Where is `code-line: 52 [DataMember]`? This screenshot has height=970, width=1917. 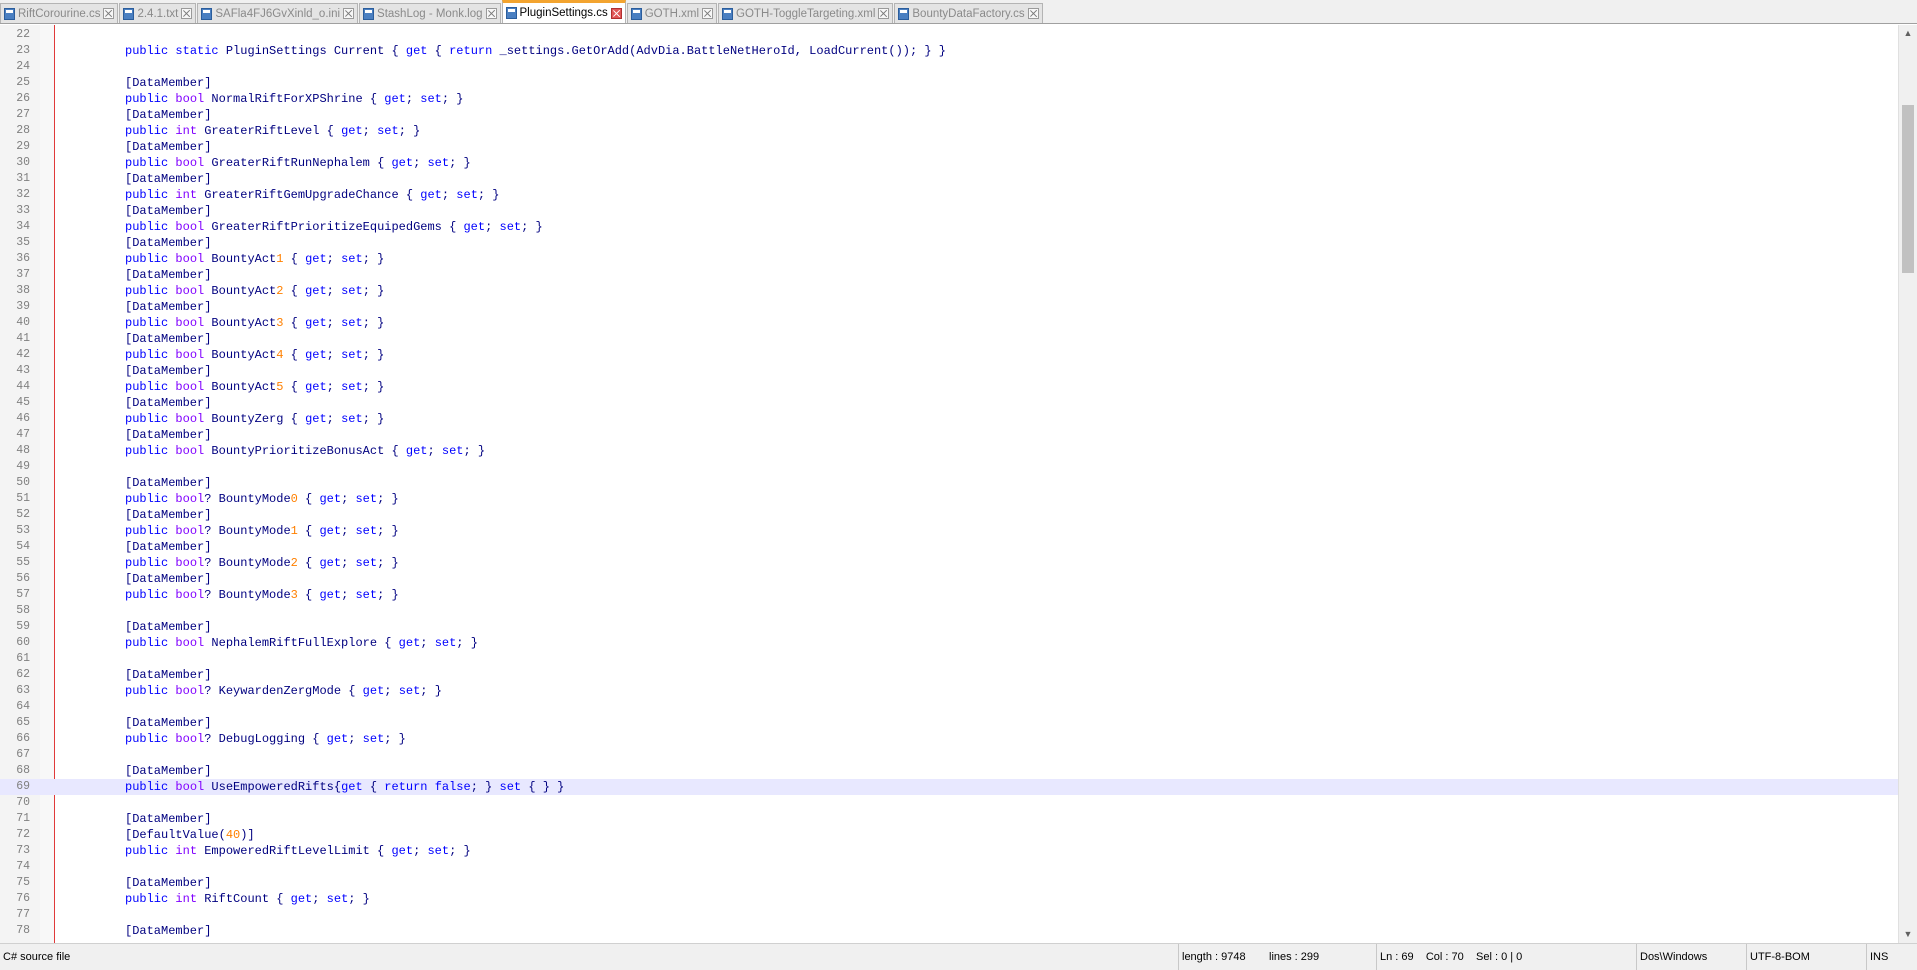
code-line: 52 [DataMember] is located at coordinates (949, 515).